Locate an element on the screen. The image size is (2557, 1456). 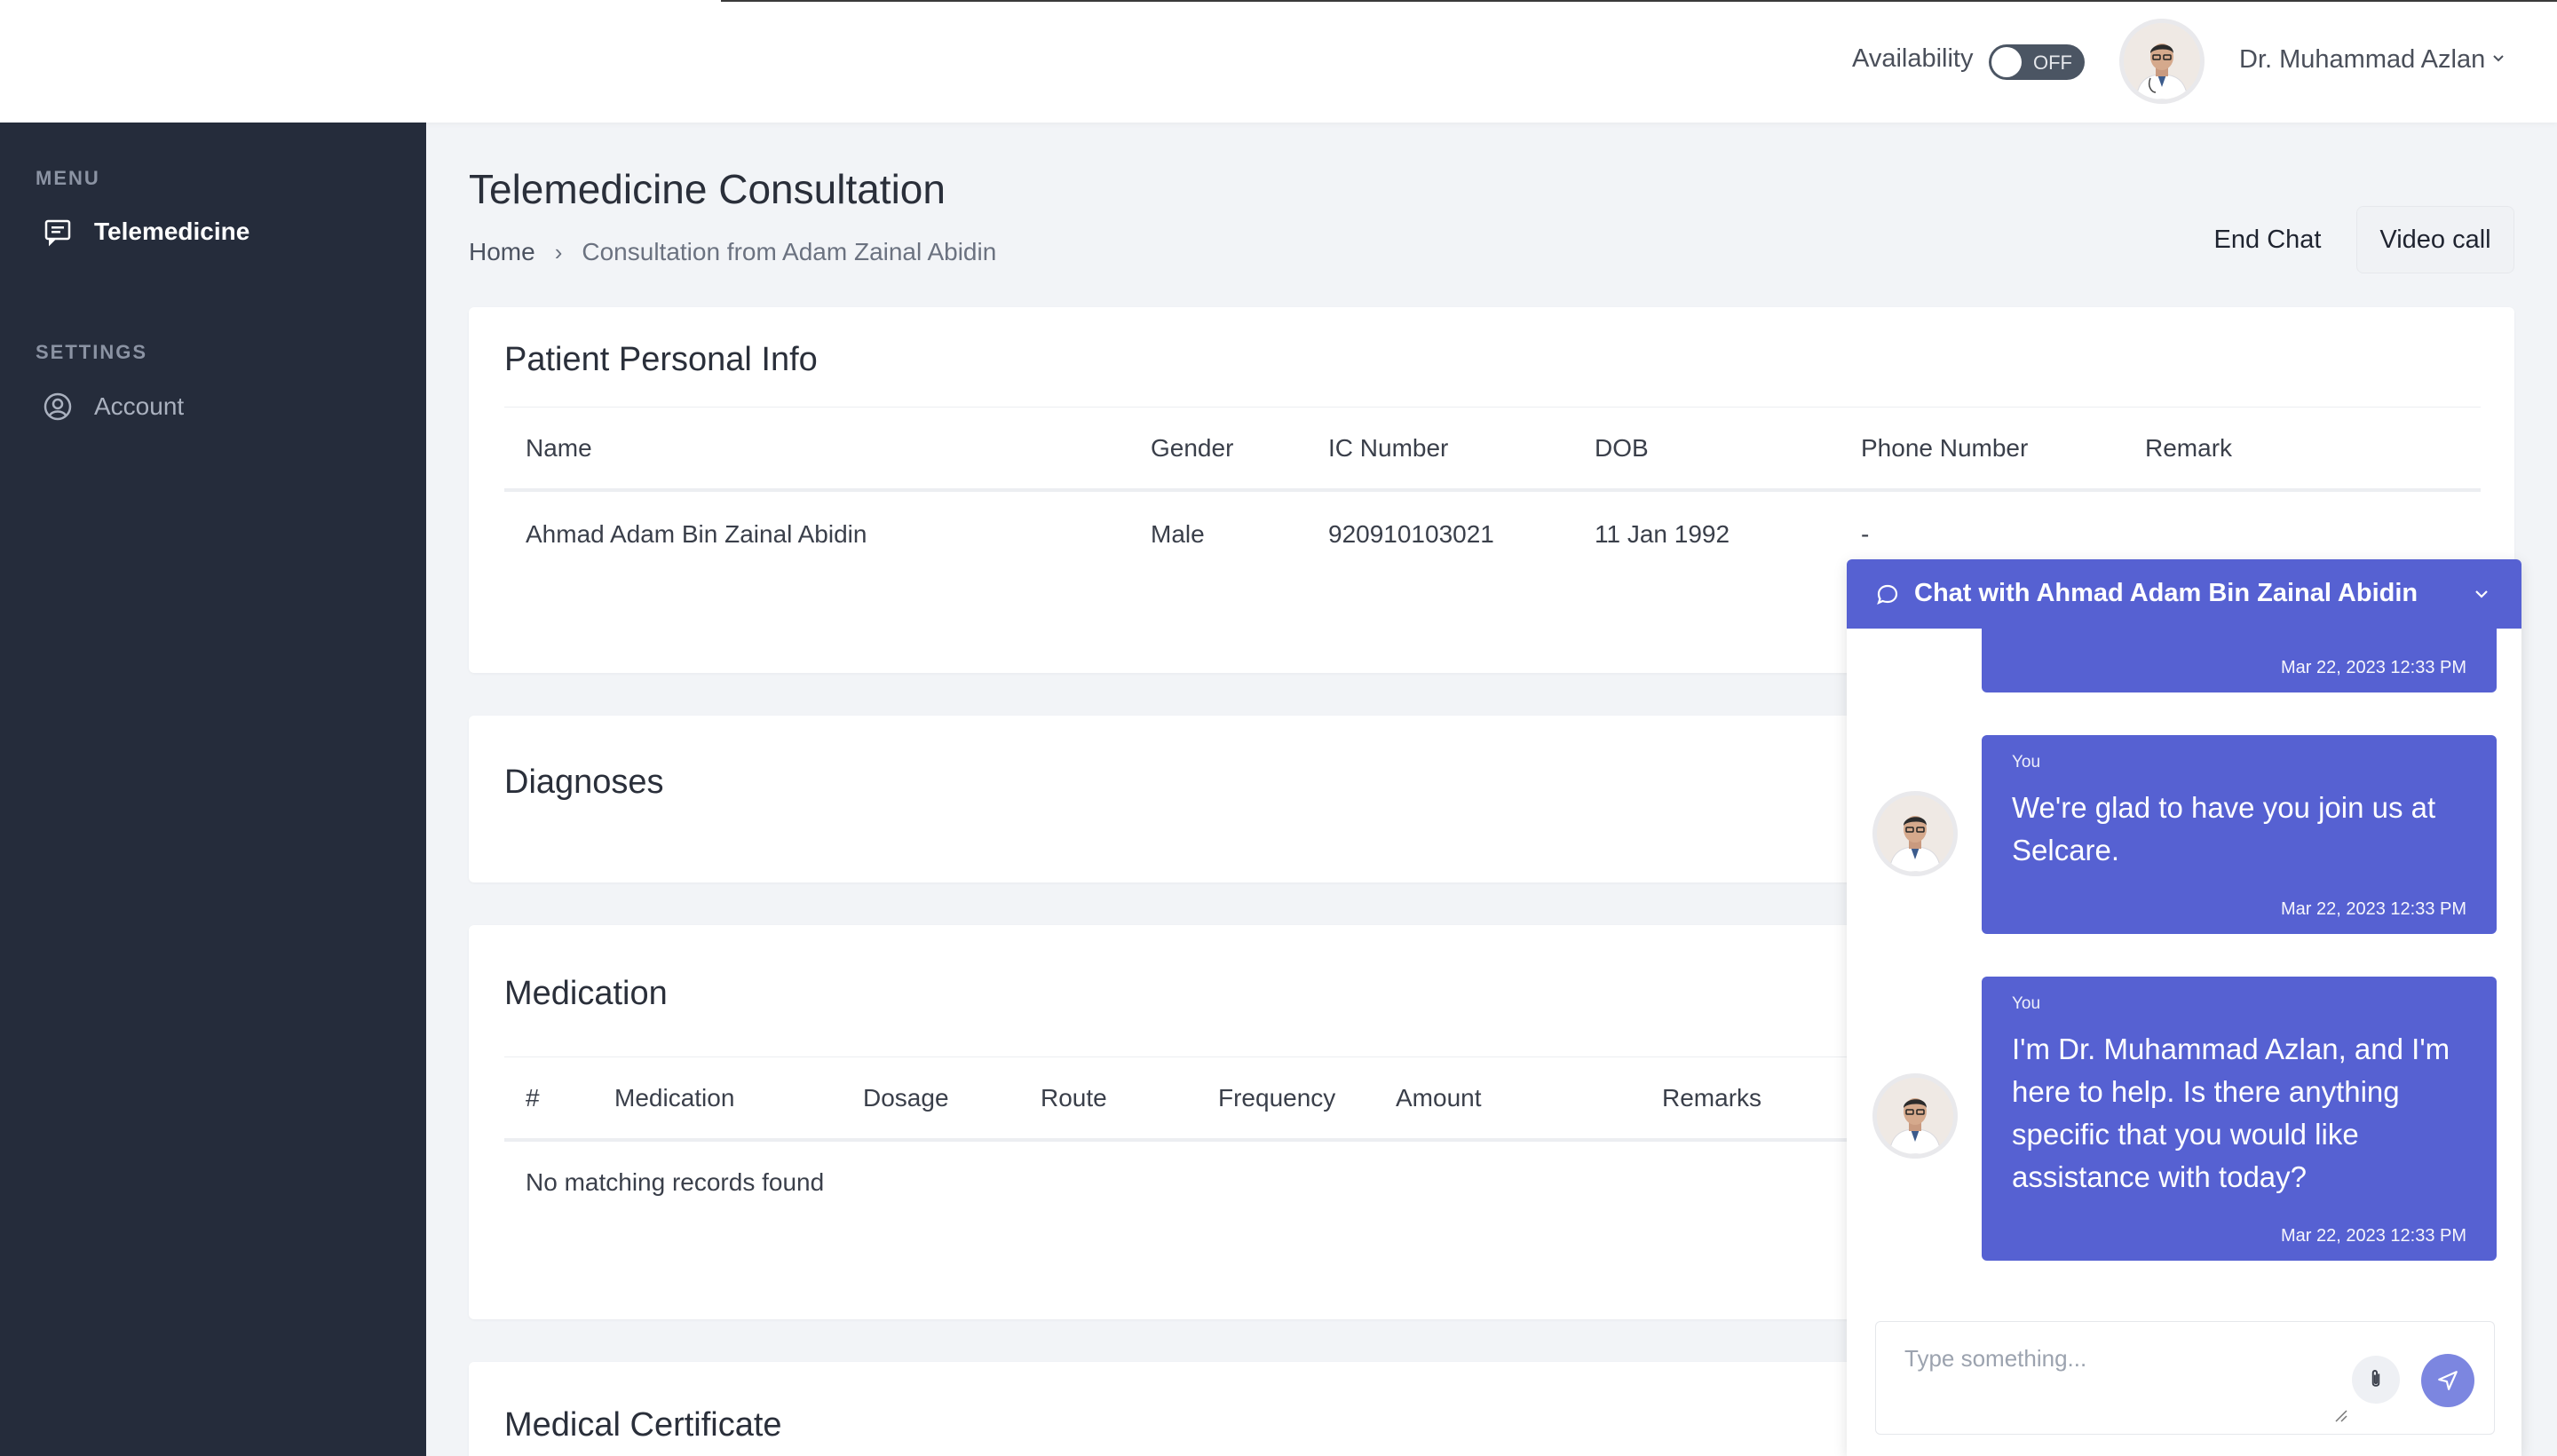
column-header: Remark is located at coordinates (2189, 448).